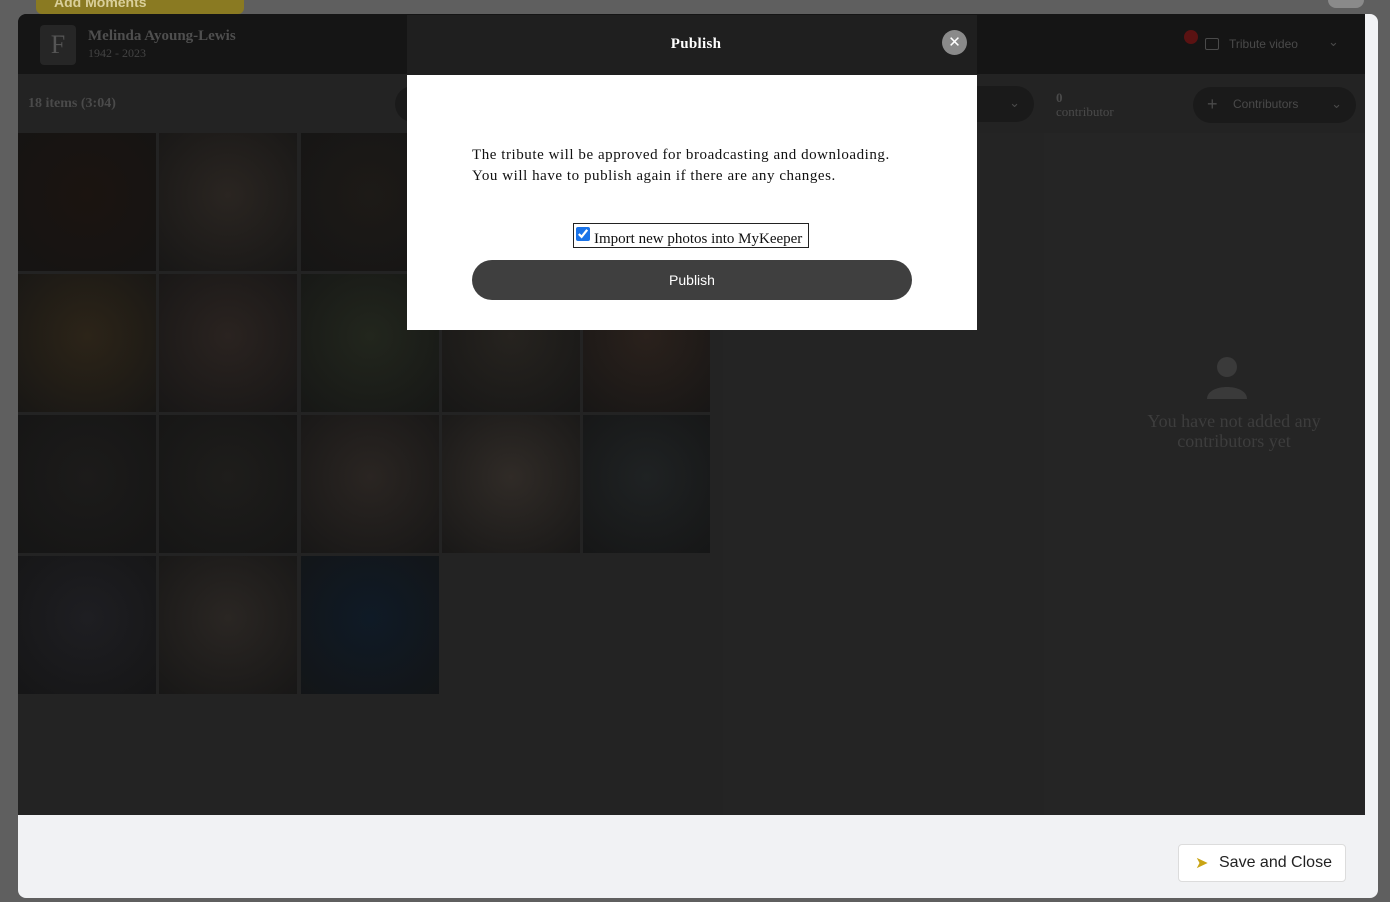  I want to click on contributors-button-label: Contributors, so click(1266, 104).